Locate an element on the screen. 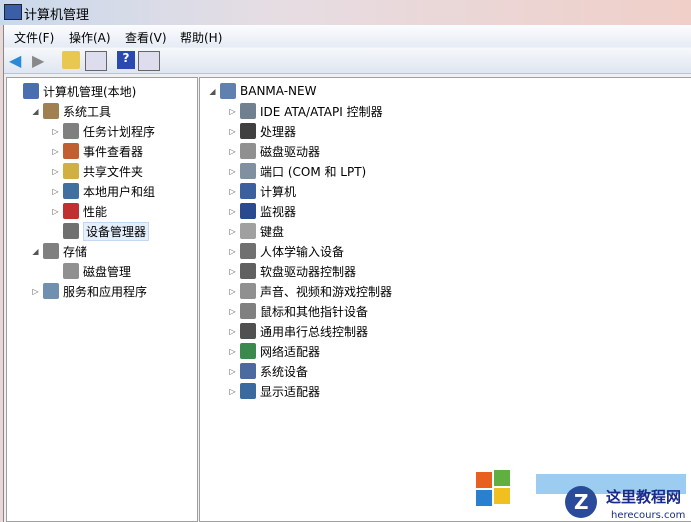 The height and width of the screenshot is (522, 691). device-category: ▷ 计算机 is located at coordinates (262, 191).